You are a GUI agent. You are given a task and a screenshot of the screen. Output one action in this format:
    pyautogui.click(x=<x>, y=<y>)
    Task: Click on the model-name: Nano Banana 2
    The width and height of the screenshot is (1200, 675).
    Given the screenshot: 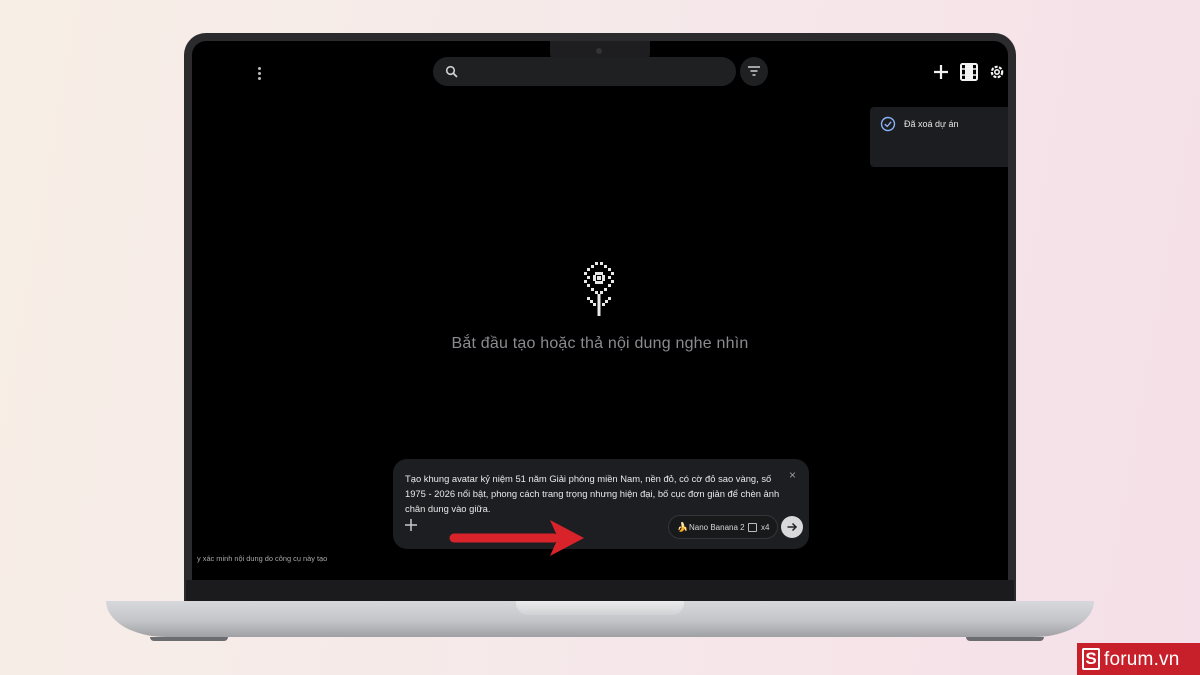 What is the action you would take?
    pyautogui.click(x=717, y=527)
    